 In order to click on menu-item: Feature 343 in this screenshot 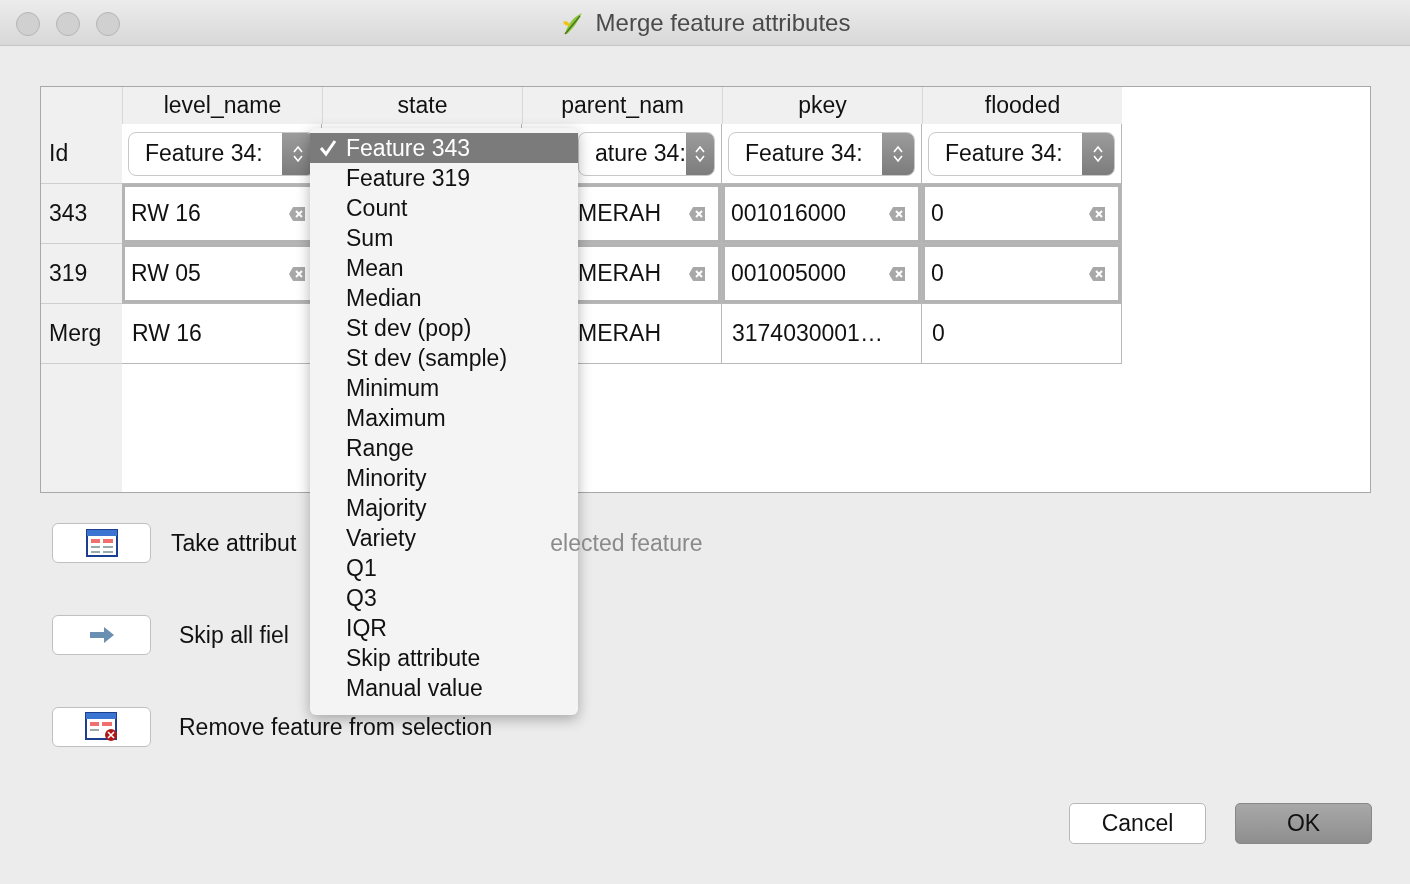, I will do `click(444, 148)`.